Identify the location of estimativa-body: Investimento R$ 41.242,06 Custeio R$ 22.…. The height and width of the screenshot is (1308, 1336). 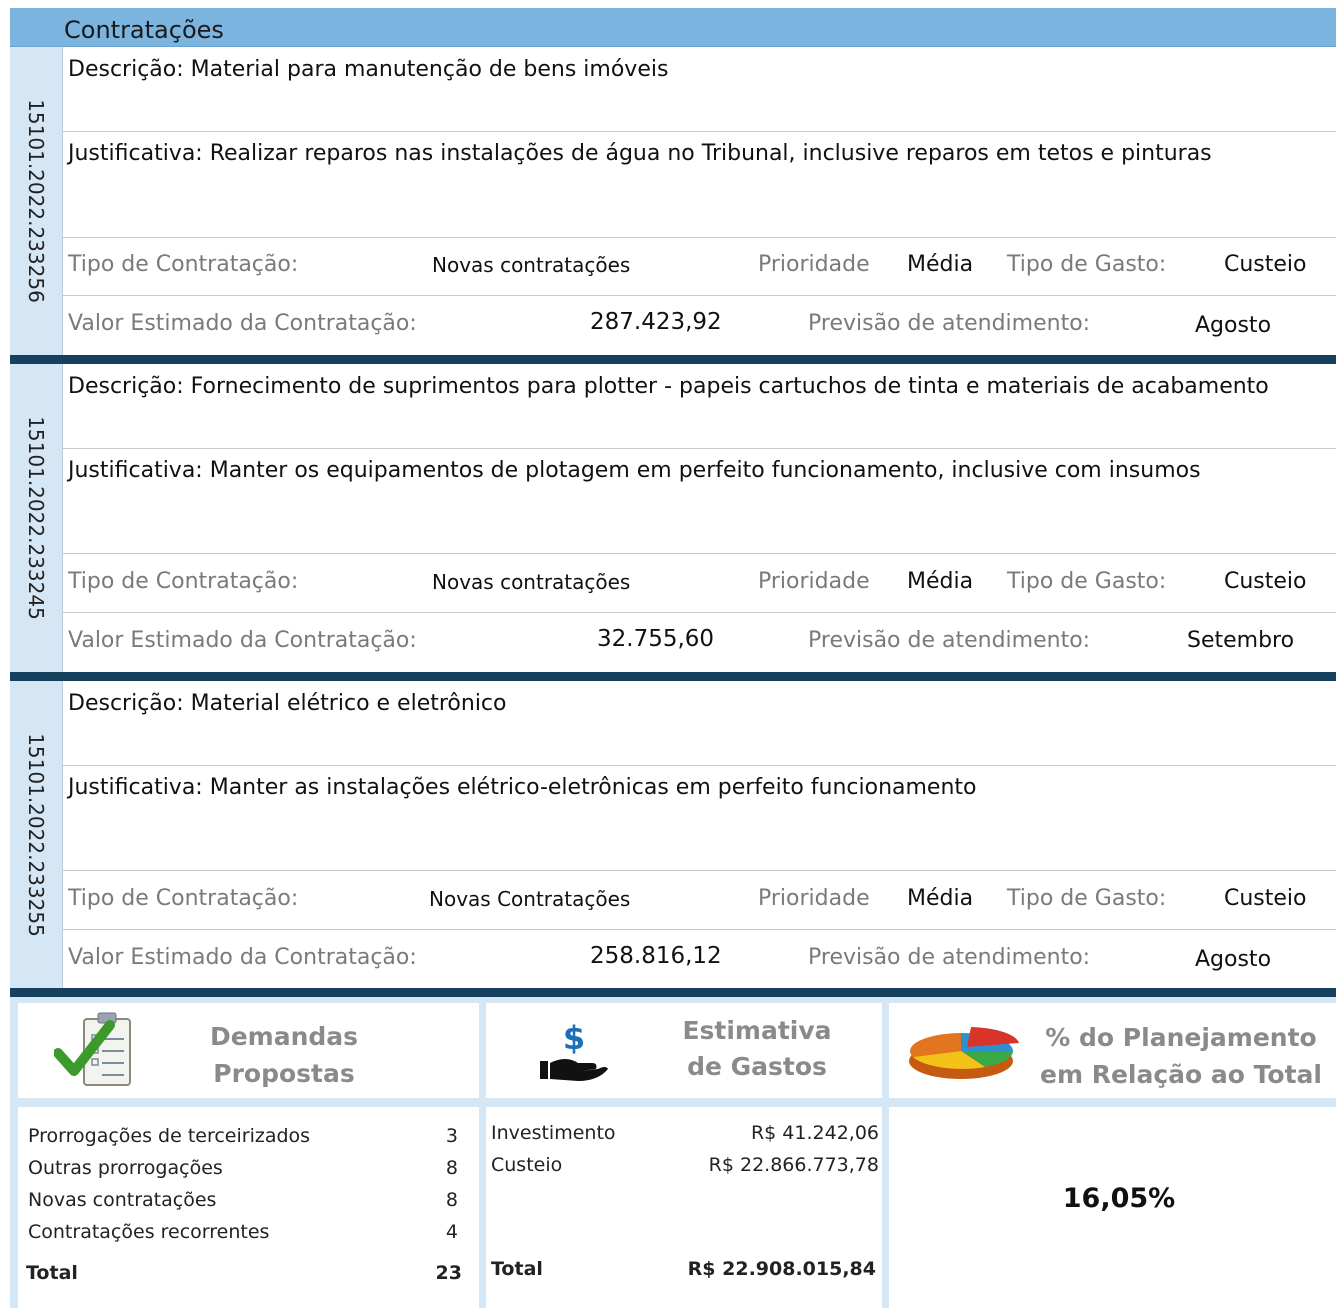
(684, 1207).